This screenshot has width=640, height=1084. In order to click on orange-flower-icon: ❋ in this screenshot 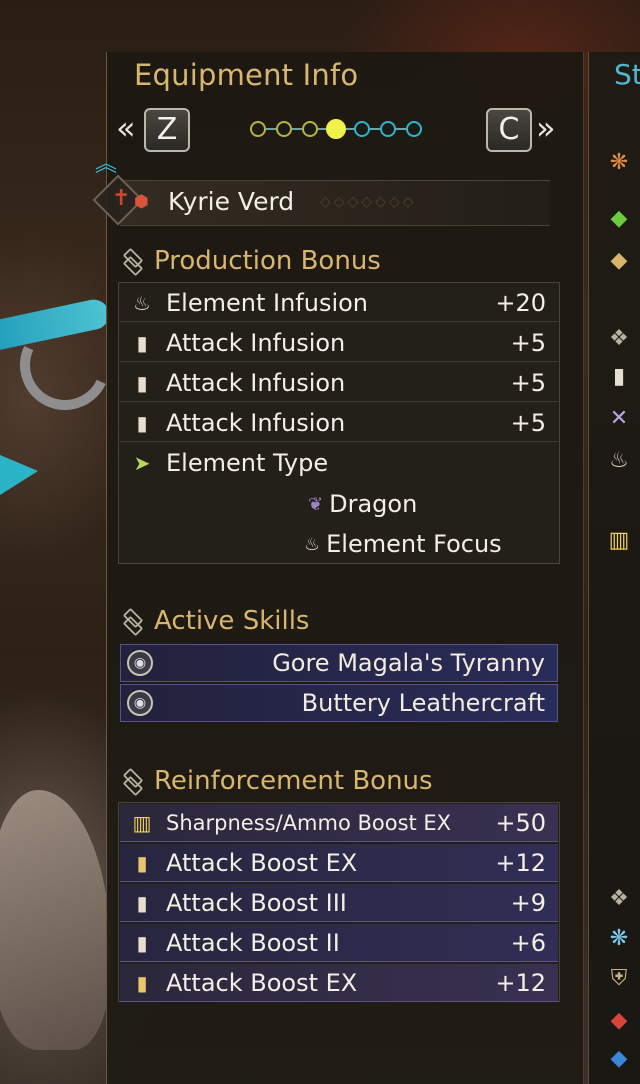, I will do `click(619, 162)`.